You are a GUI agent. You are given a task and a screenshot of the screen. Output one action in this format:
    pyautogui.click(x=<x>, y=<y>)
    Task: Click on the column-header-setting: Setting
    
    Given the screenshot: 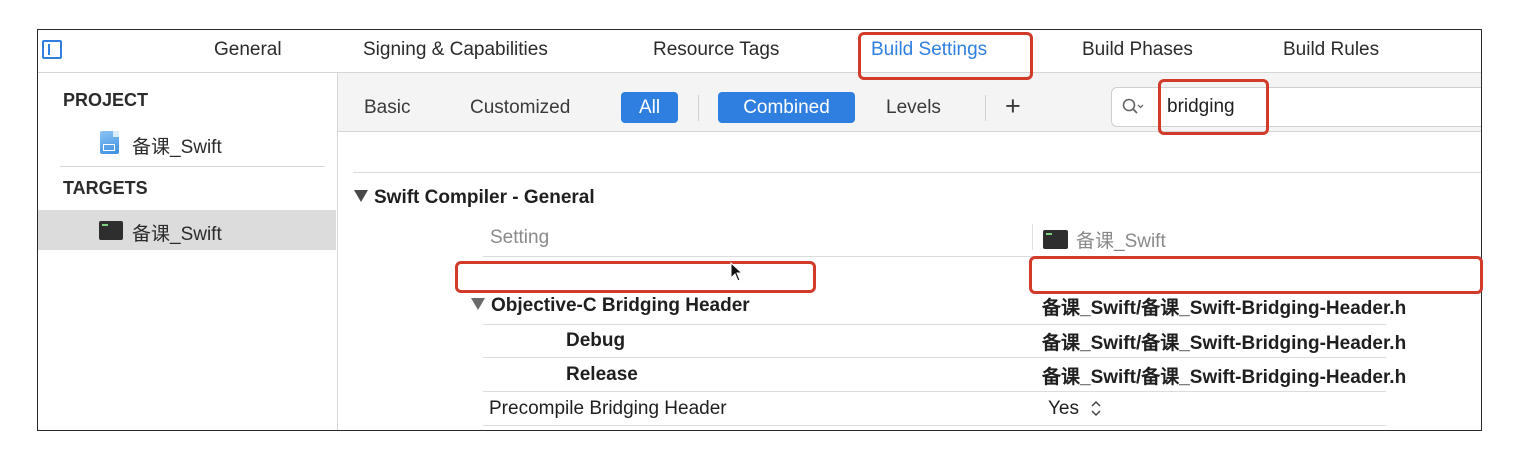 What is the action you would take?
    pyautogui.click(x=520, y=237)
    